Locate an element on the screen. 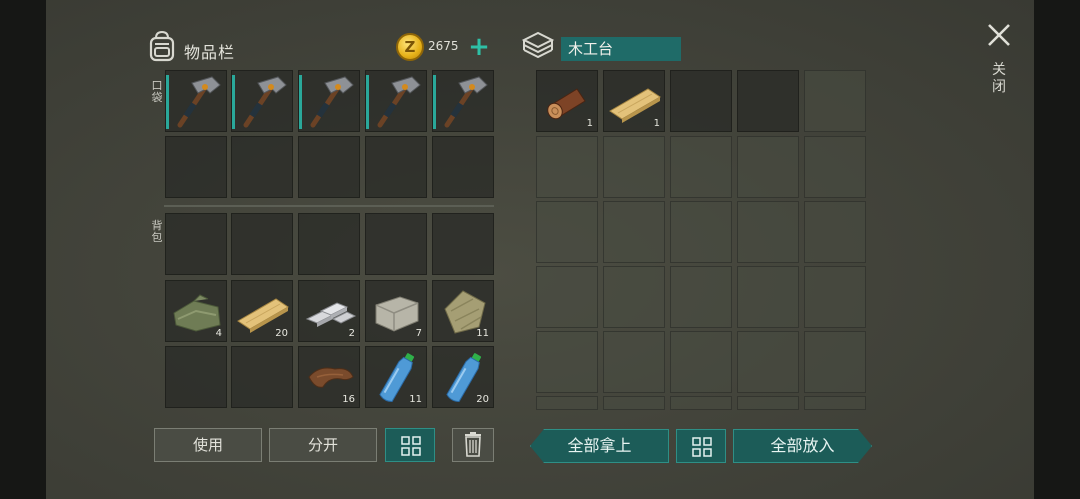 This screenshot has height=499, width=1080. trash-button is located at coordinates (473, 445).